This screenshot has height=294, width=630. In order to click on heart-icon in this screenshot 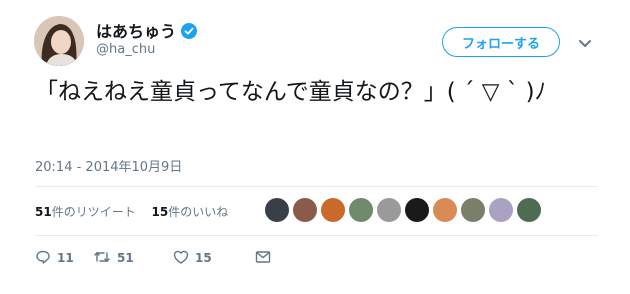, I will do `click(184, 258)`.